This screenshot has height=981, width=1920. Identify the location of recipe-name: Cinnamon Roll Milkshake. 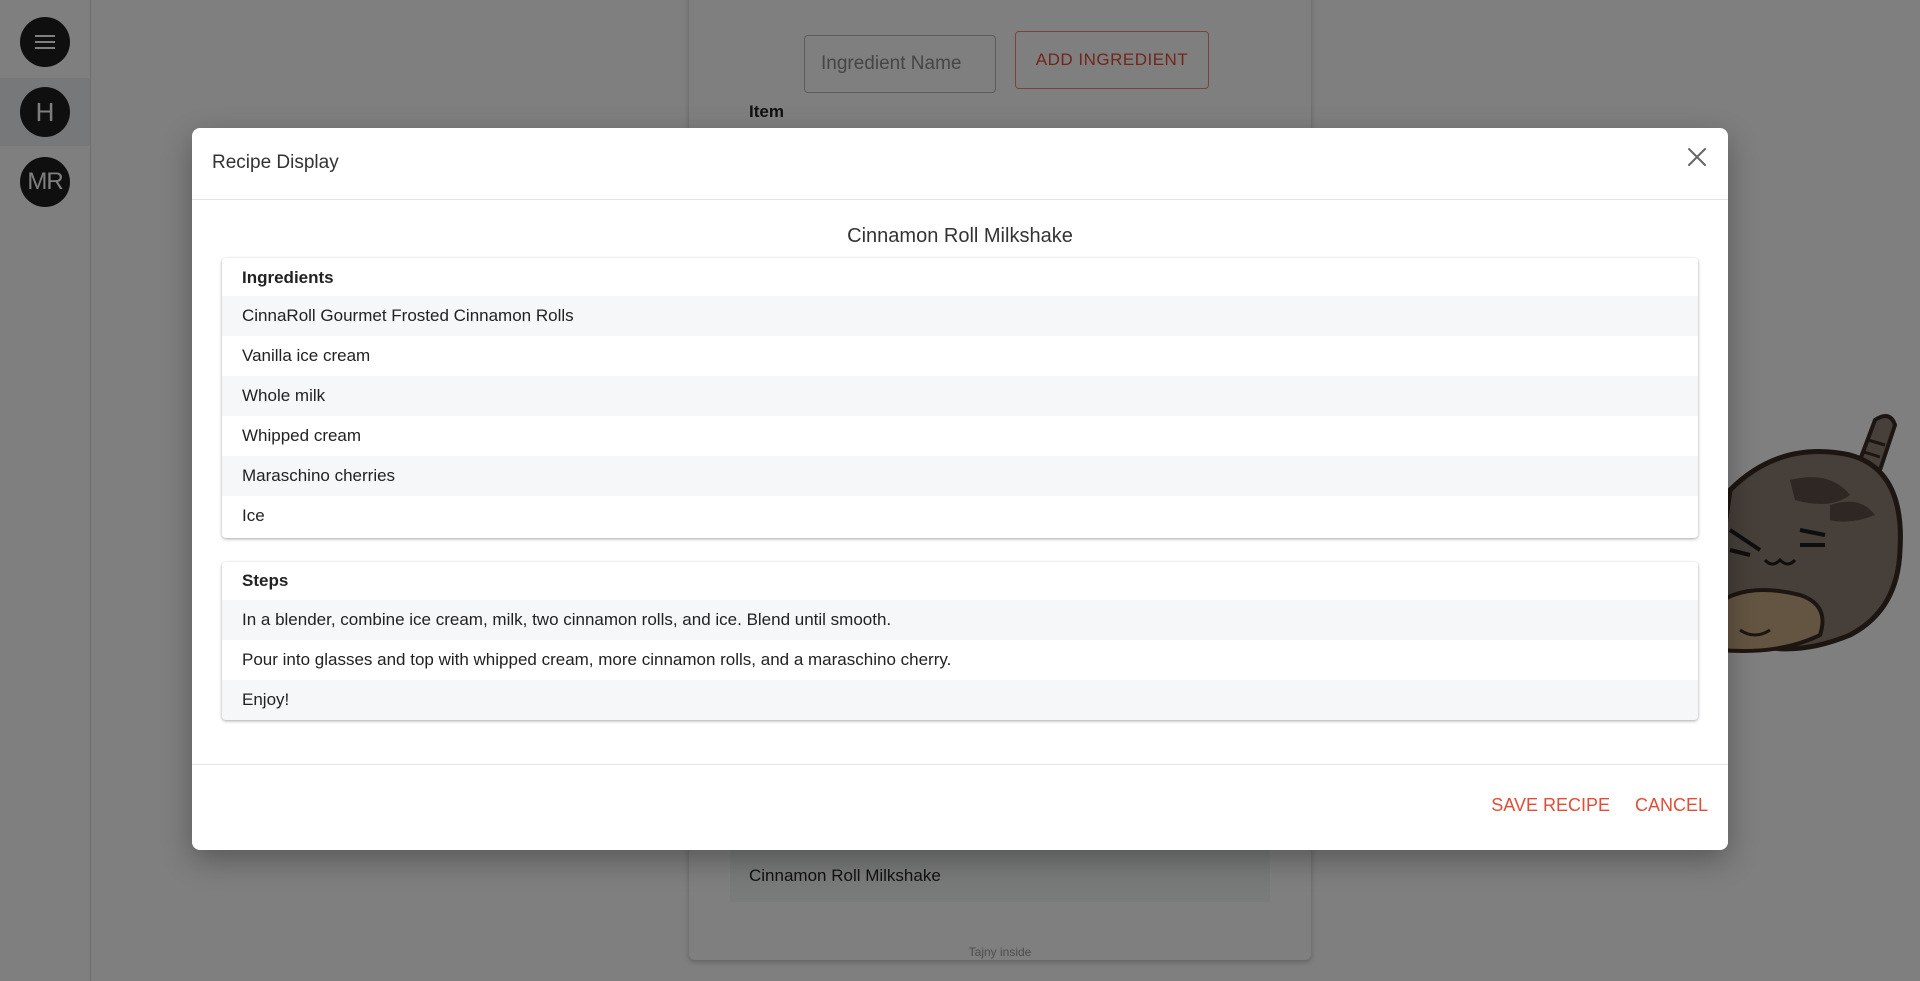
(960, 236).